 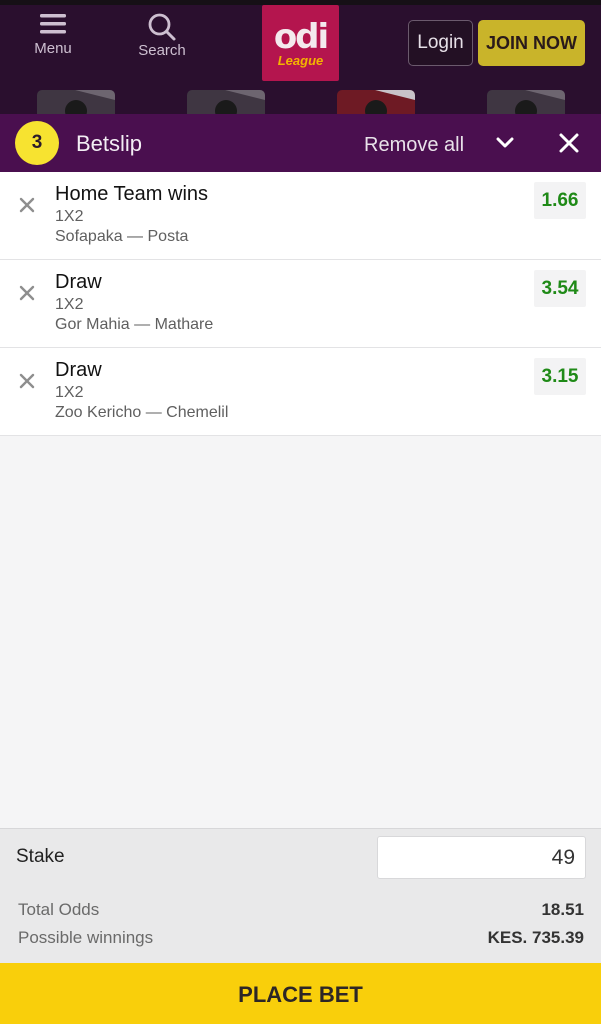 I want to click on menu-button: Menu, so click(x=53, y=42).